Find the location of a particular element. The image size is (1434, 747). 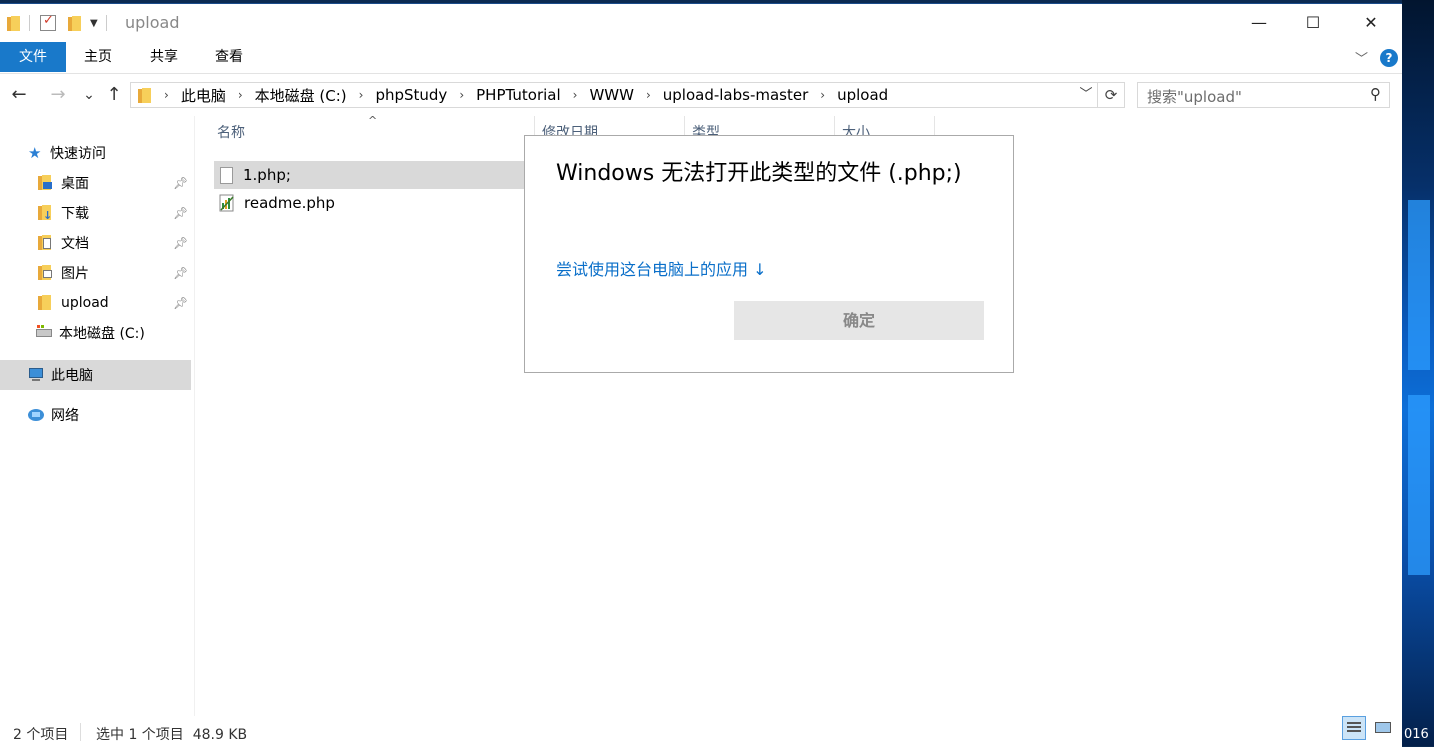

ribbon-expand-button: ﹀ is located at coordinates (1361, 57).